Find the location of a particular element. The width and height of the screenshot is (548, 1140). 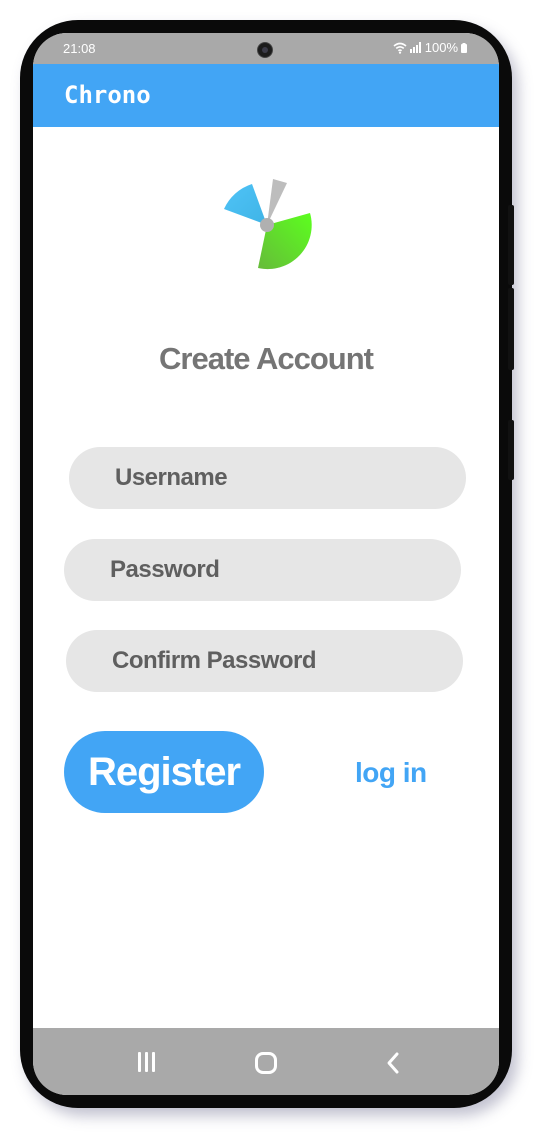

confirm-password-field is located at coordinates (264, 661).